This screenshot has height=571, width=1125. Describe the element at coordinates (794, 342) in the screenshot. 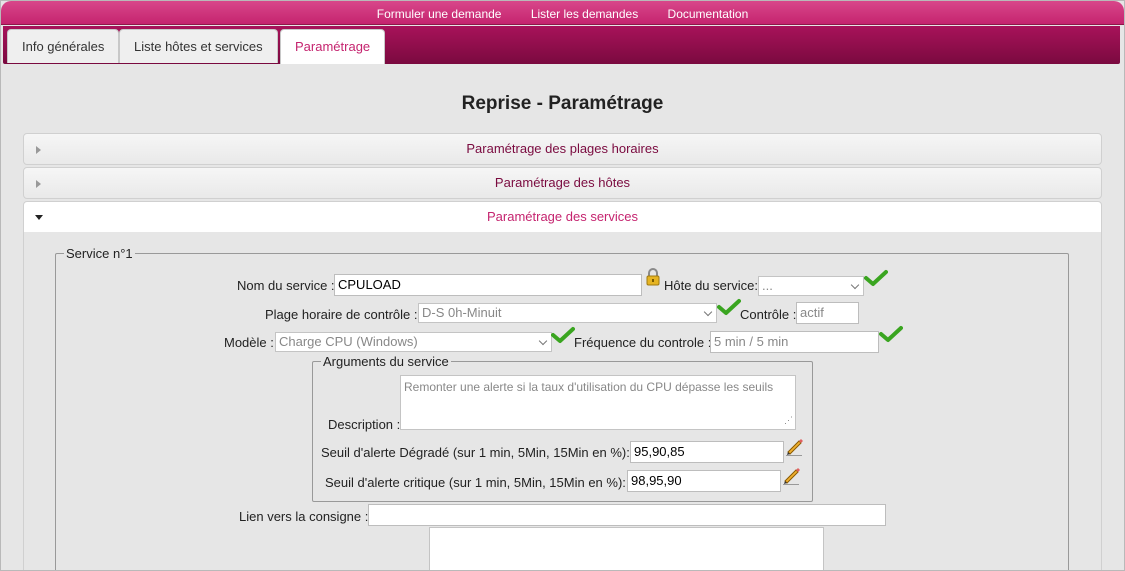

I see `frequence-input: 5 min / 5 min` at that location.